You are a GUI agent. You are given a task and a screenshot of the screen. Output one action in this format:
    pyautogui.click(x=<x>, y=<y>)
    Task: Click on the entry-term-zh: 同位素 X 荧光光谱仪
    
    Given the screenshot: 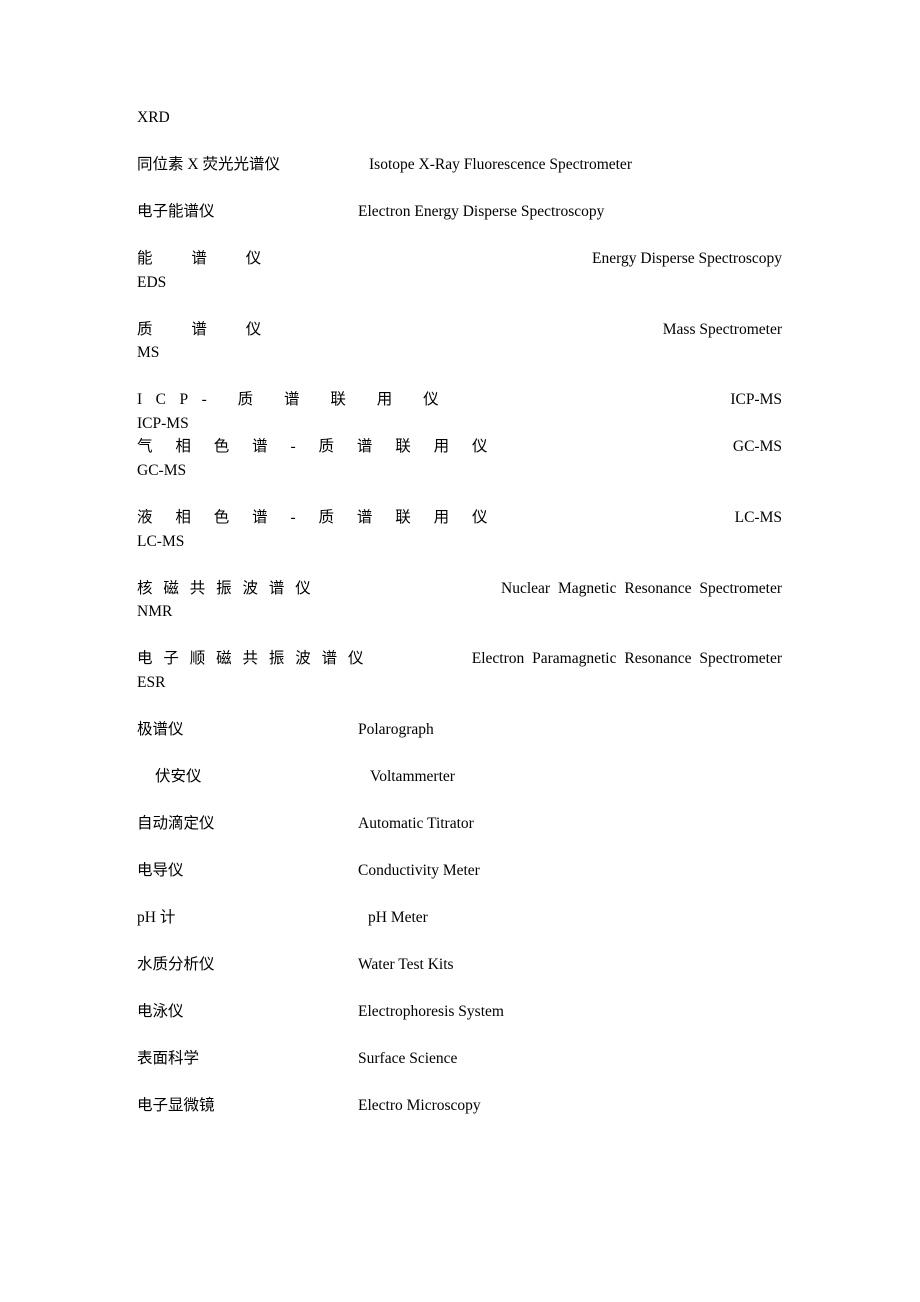 What is the action you would take?
    pyautogui.click(x=208, y=165)
    